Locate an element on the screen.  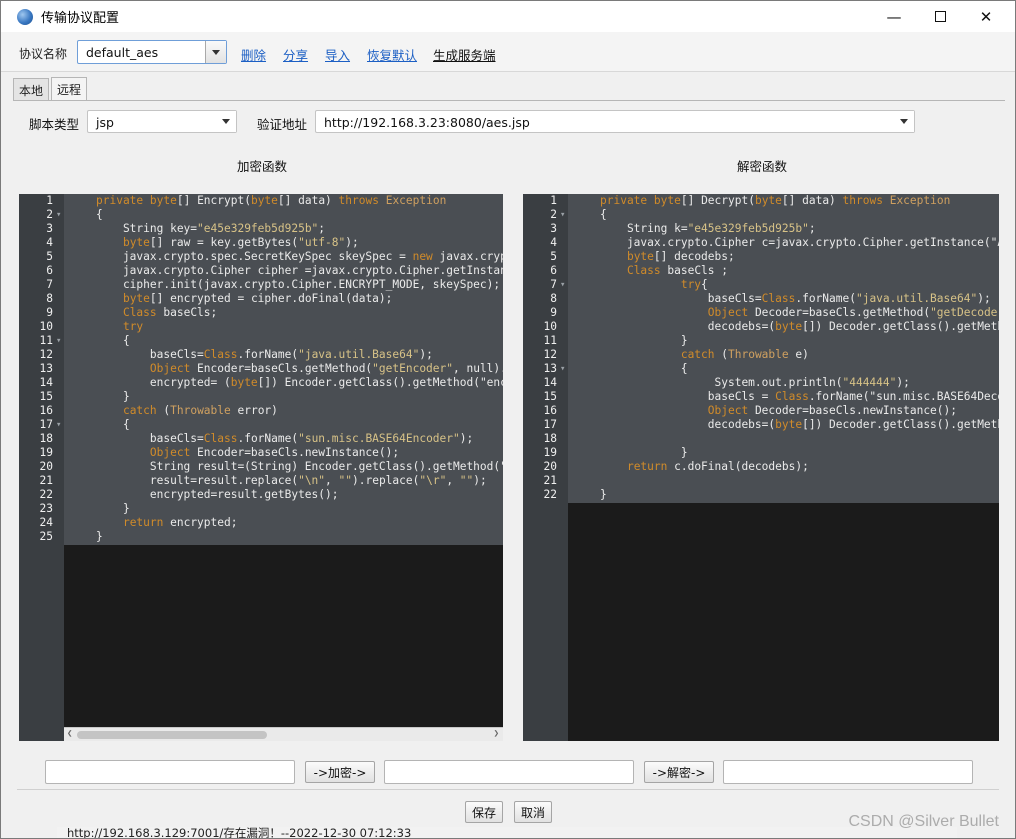
script-type-dropdown is located at coordinates (225, 121).